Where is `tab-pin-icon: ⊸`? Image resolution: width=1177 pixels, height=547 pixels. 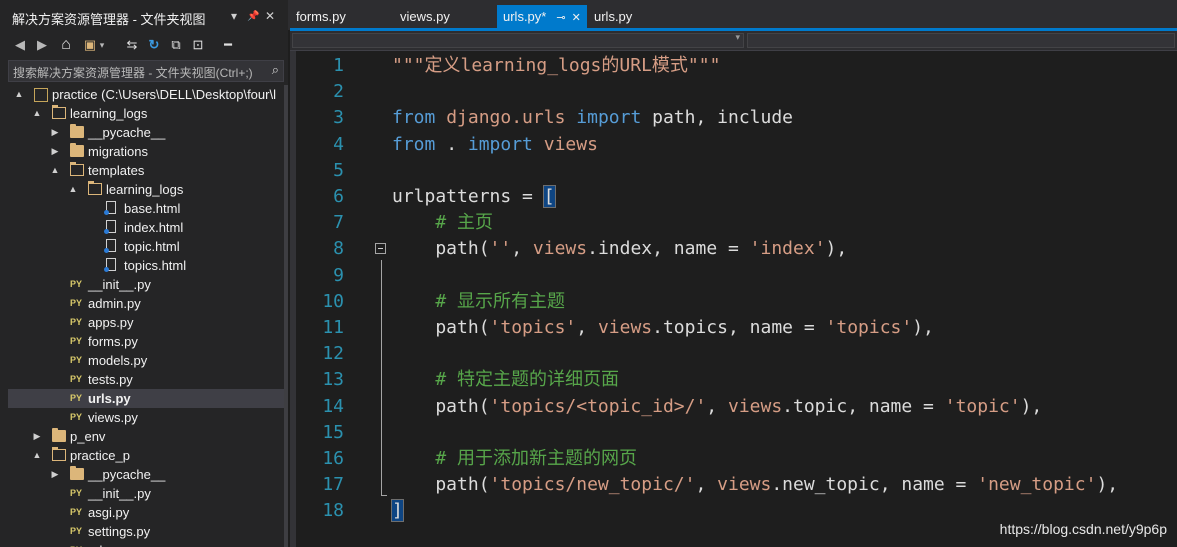 tab-pin-icon: ⊸ is located at coordinates (560, 18).